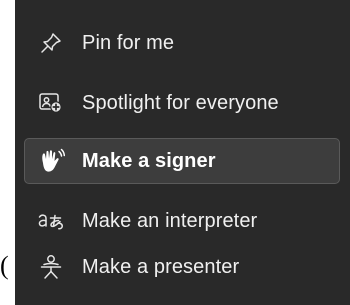  What do you see at coordinates (128, 42) in the screenshot?
I see `menu-item-label: Pin for me` at bounding box center [128, 42].